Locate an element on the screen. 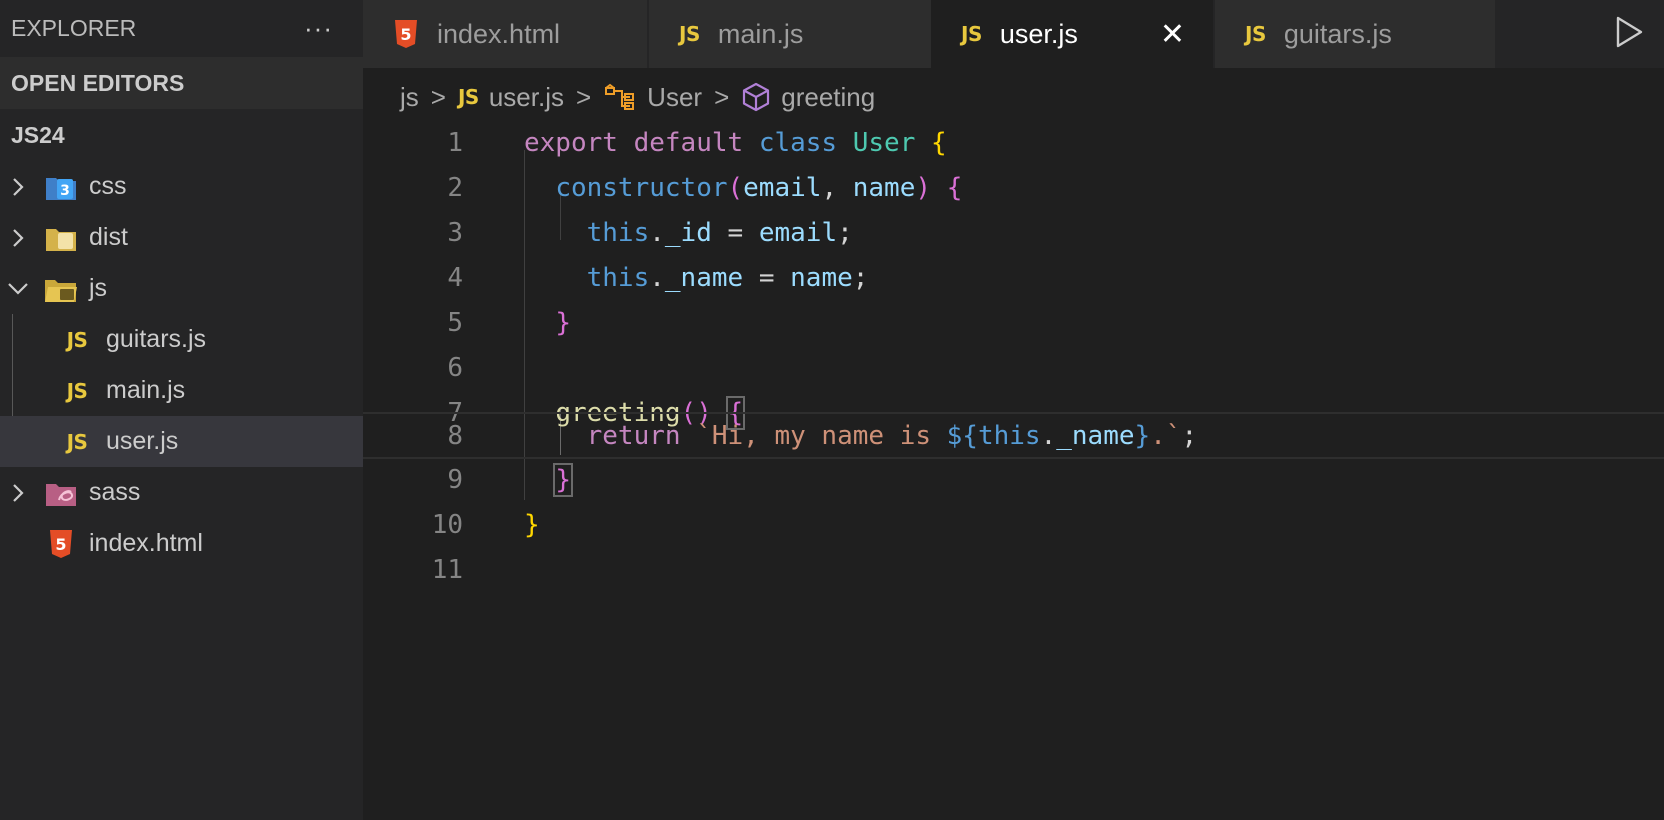 This screenshot has height=820, width=1664. run-icon is located at coordinates (1629, 34).